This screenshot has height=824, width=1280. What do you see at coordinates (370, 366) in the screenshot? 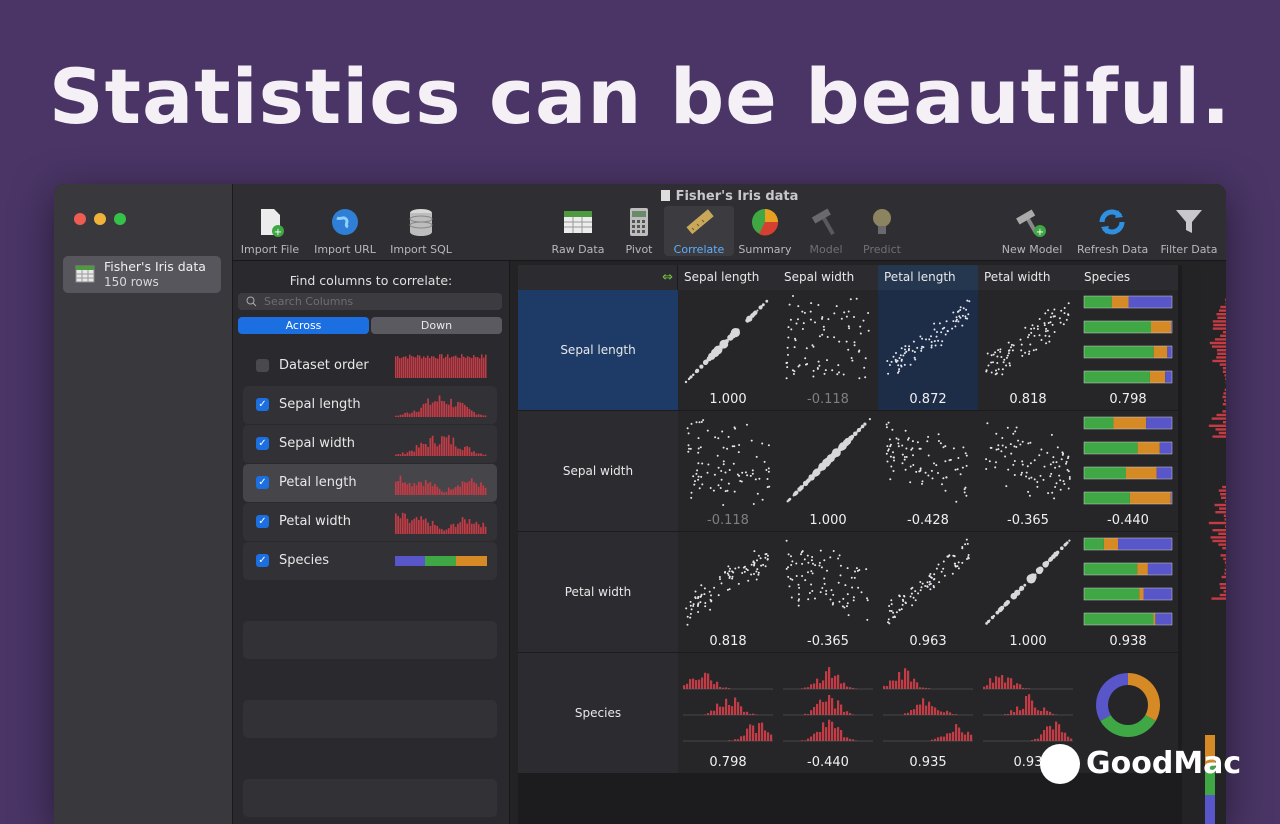
I see `column-row-dataset-order: Dataset order` at bounding box center [370, 366].